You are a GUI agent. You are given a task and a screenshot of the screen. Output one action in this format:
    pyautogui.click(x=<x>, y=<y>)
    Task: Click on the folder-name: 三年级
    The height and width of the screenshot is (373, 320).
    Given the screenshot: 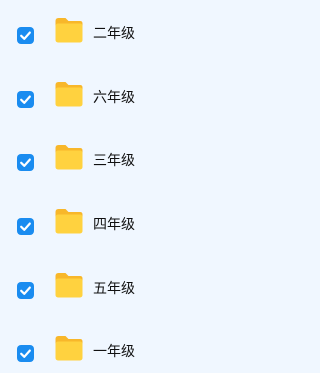 What is the action you would take?
    pyautogui.click(x=114, y=161)
    